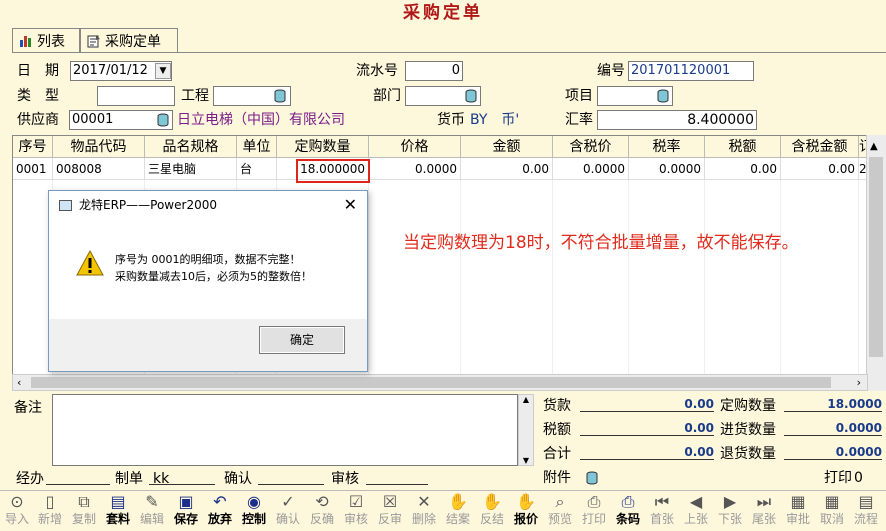  I want to click on total-label: 合计, so click(557, 454).